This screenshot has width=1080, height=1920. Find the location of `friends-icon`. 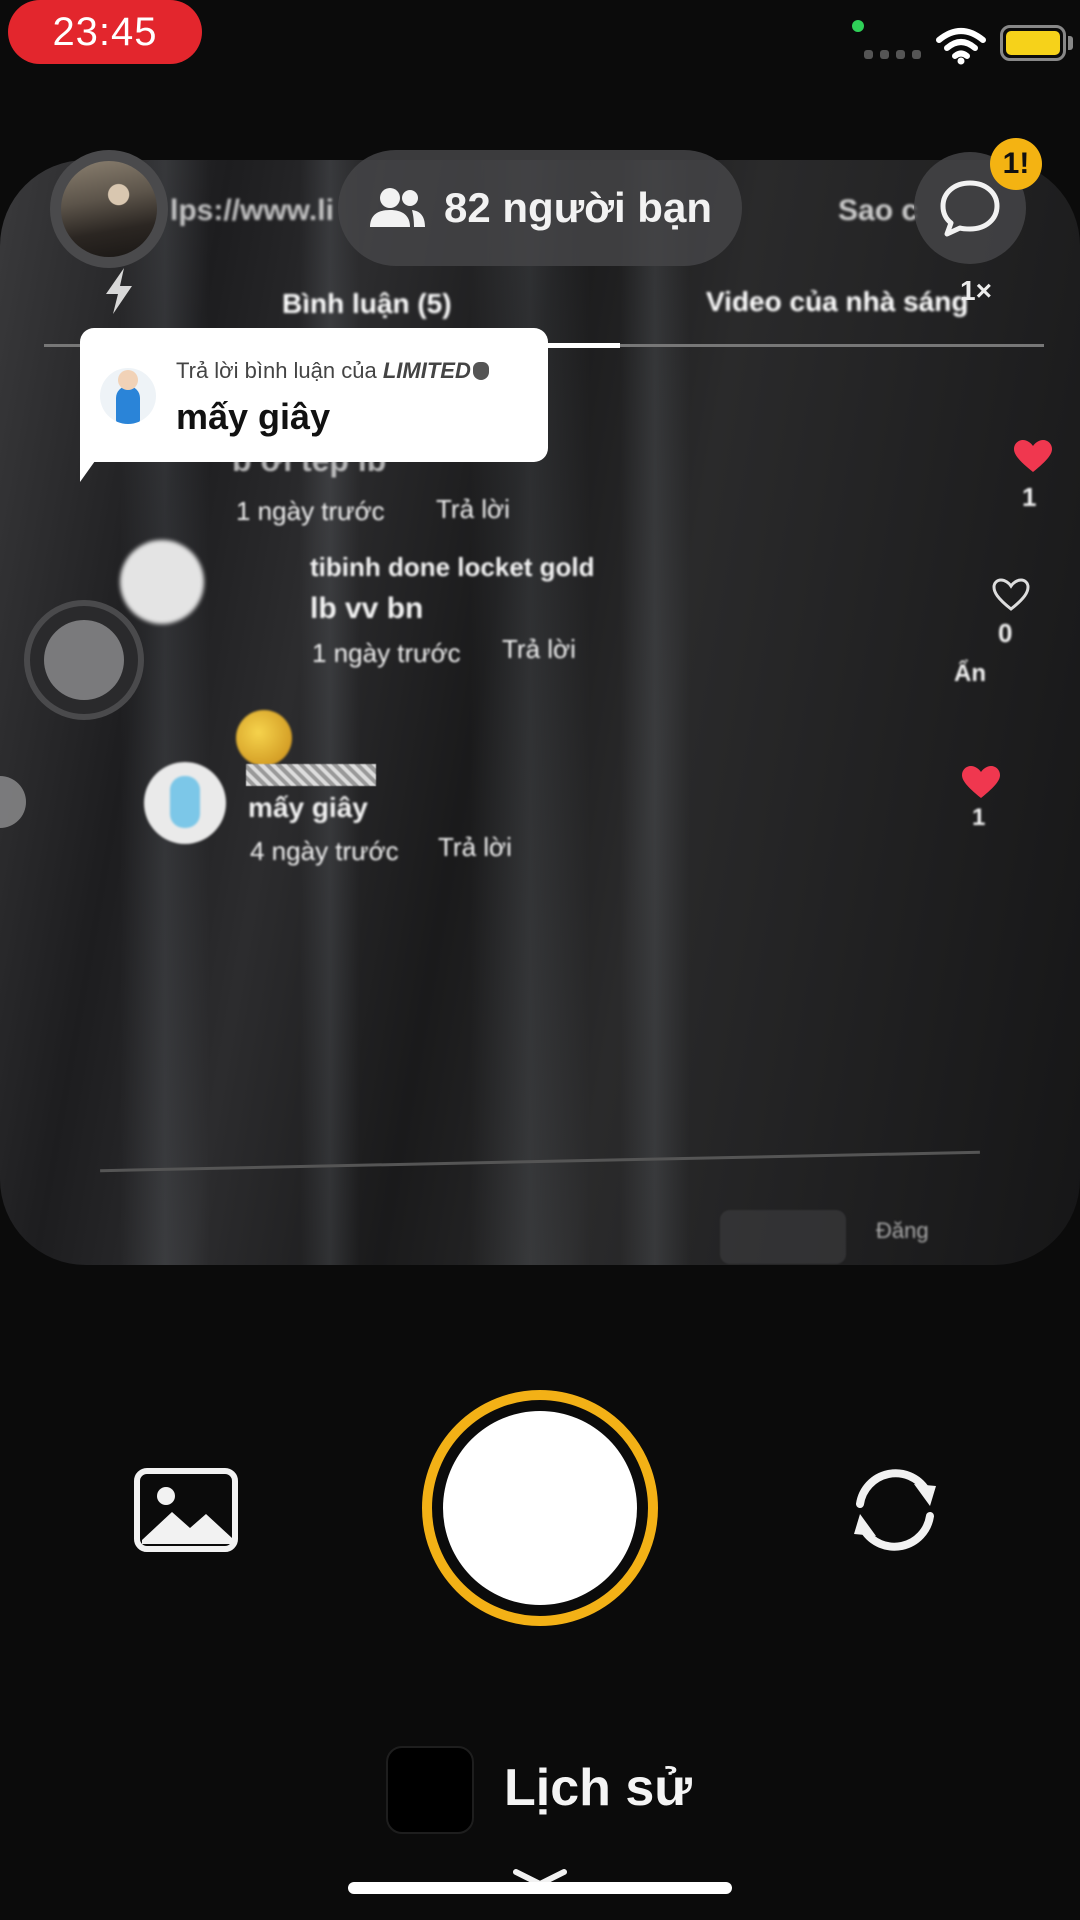

friends-icon is located at coordinates (397, 207).